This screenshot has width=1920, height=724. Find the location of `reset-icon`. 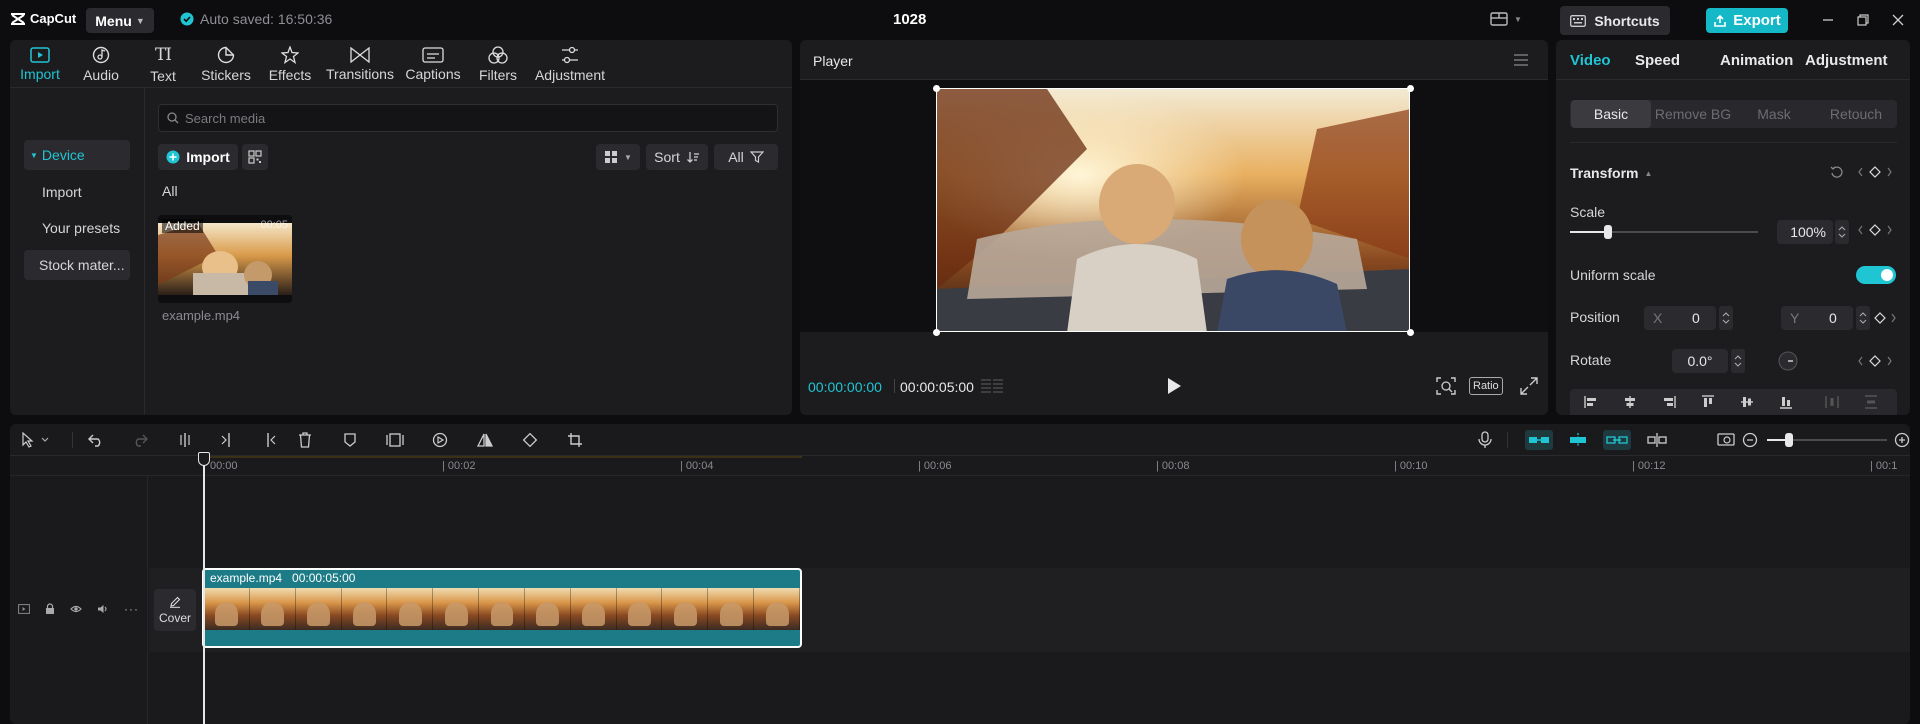

reset-icon is located at coordinates (1836, 172).